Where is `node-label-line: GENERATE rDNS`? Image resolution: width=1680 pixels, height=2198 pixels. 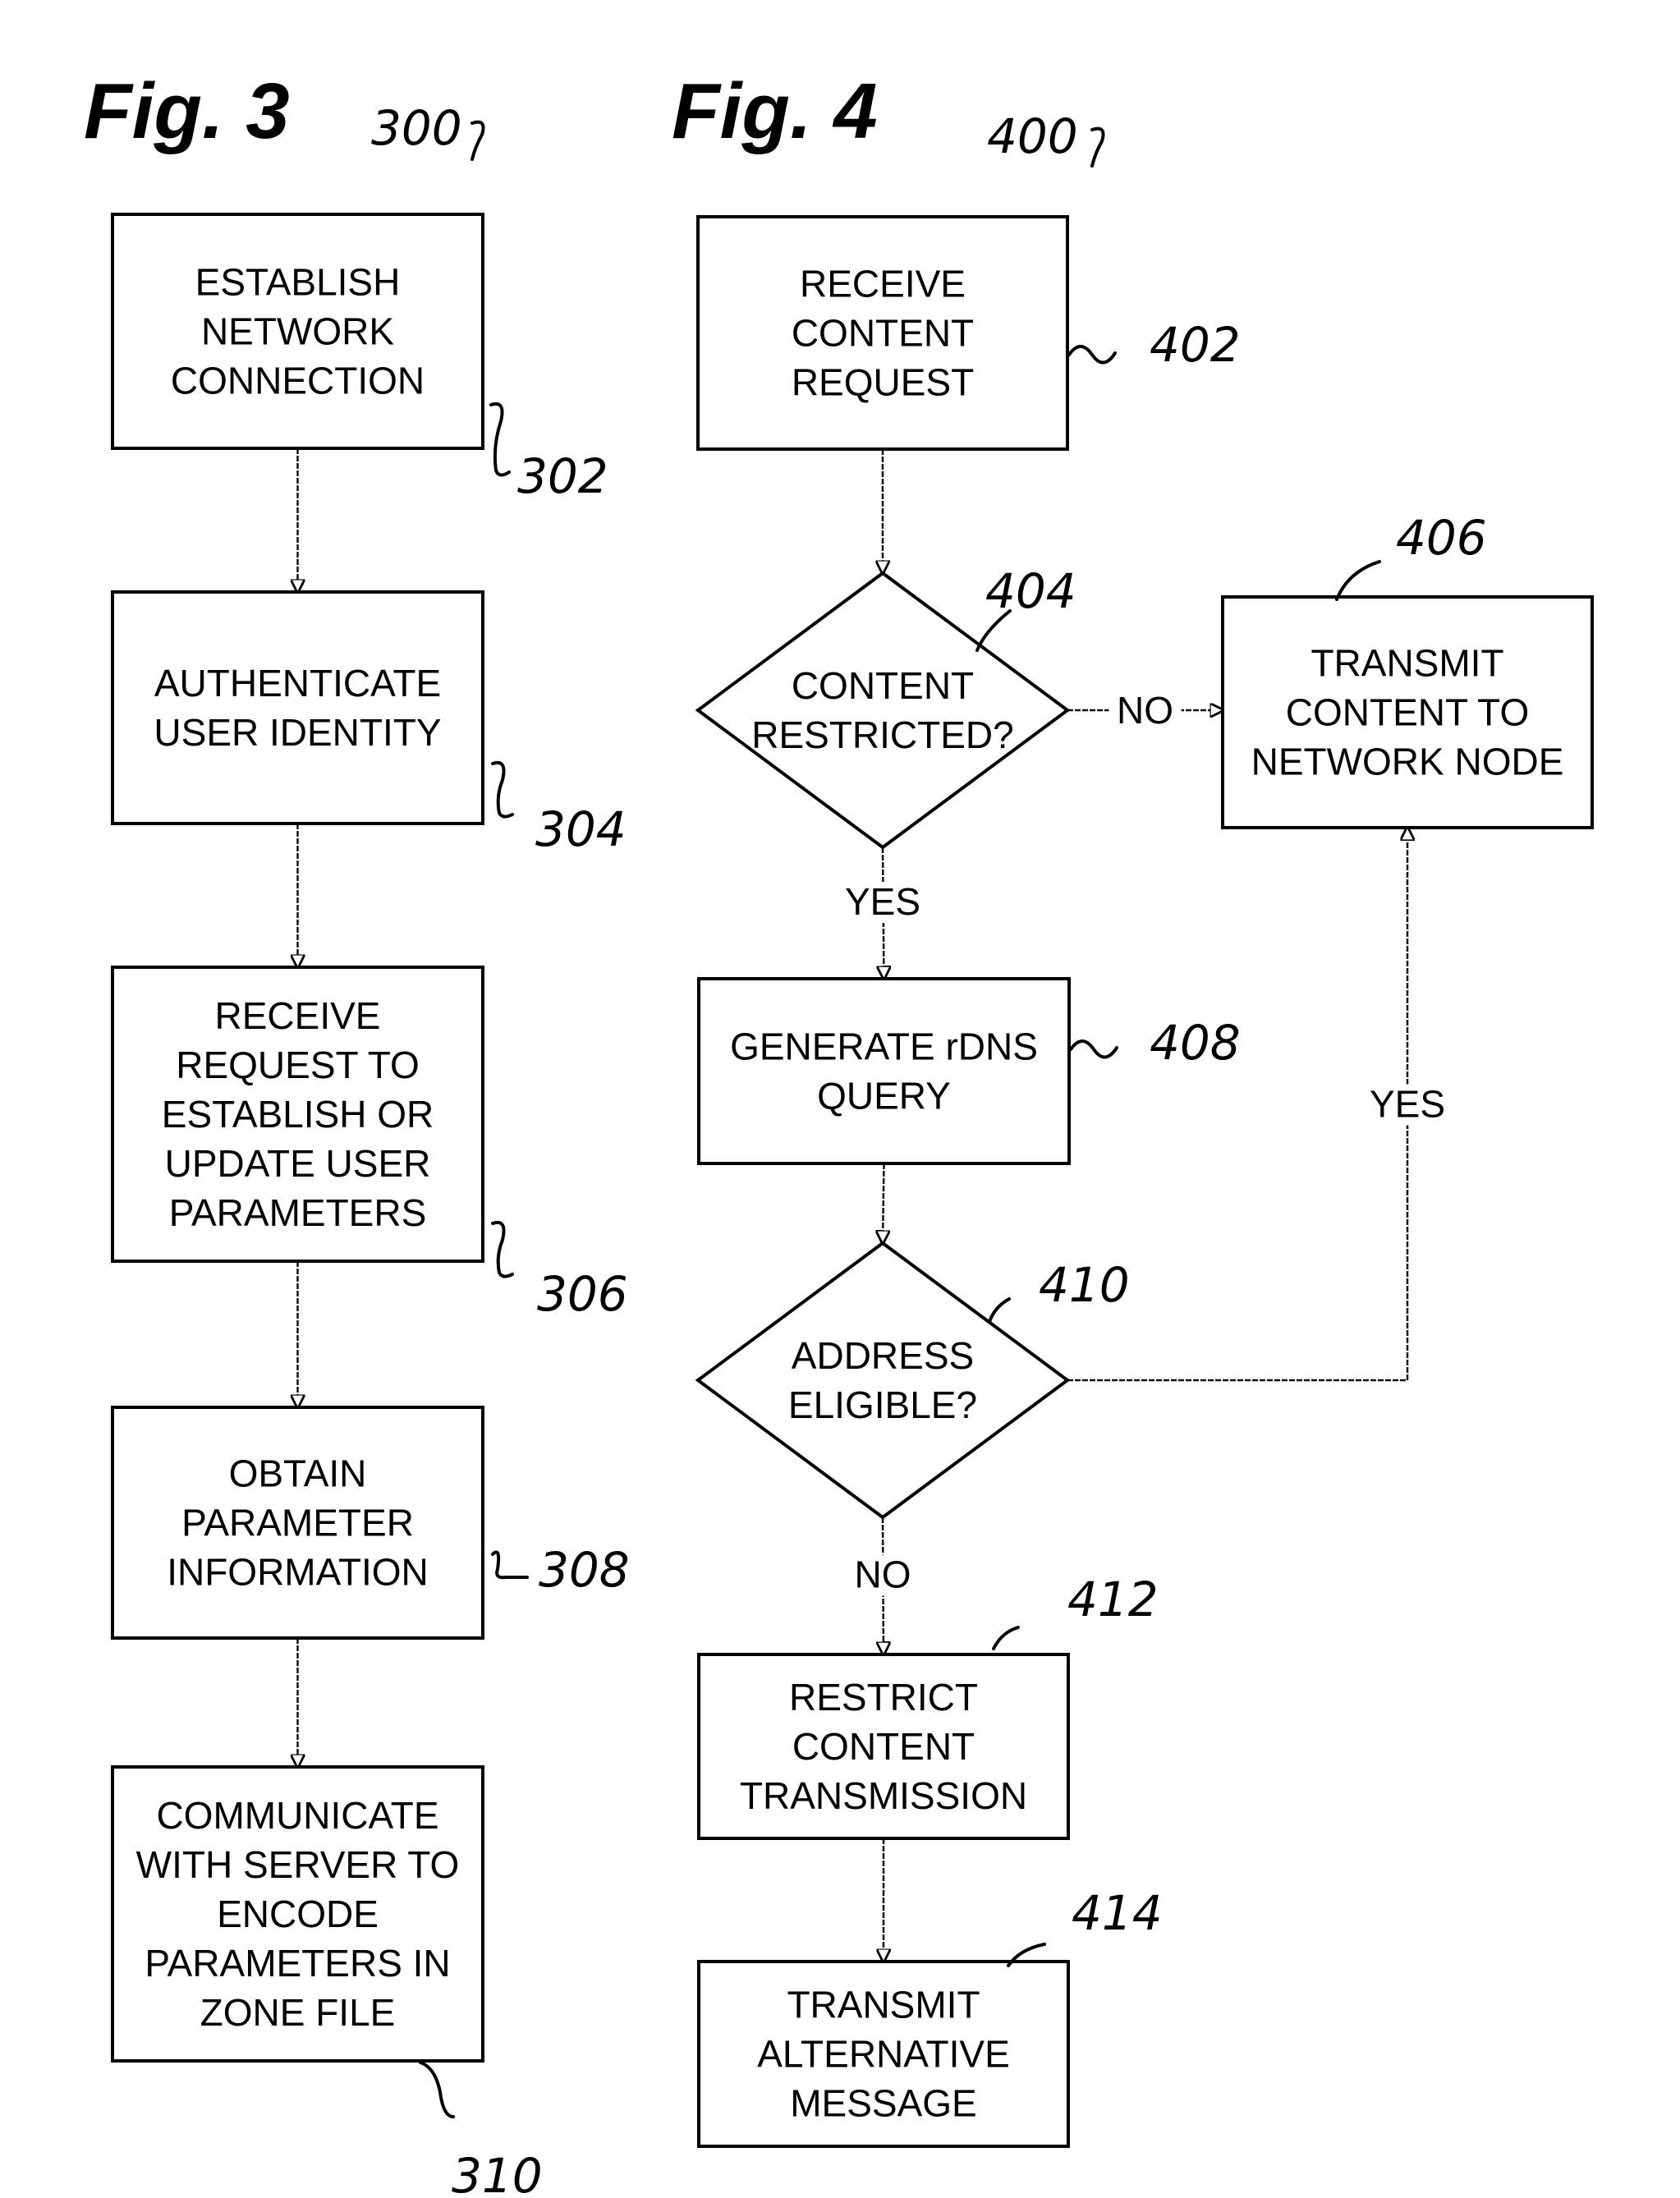 node-label-line: GENERATE rDNS is located at coordinates (884, 1047).